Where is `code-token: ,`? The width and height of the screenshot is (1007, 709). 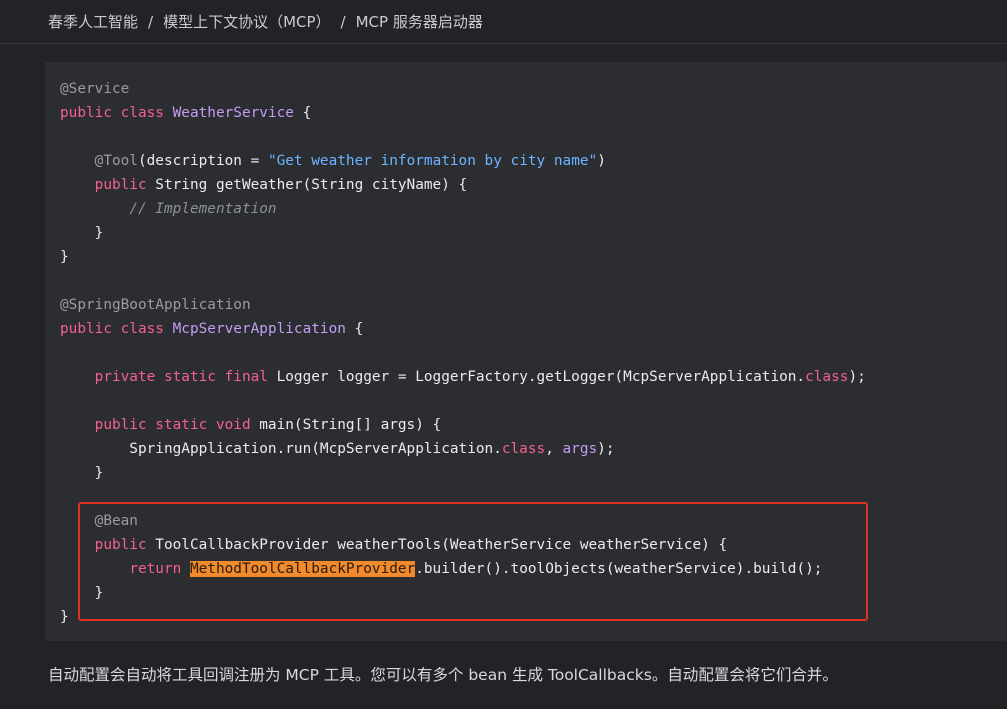
code-token: , is located at coordinates (554, 449).